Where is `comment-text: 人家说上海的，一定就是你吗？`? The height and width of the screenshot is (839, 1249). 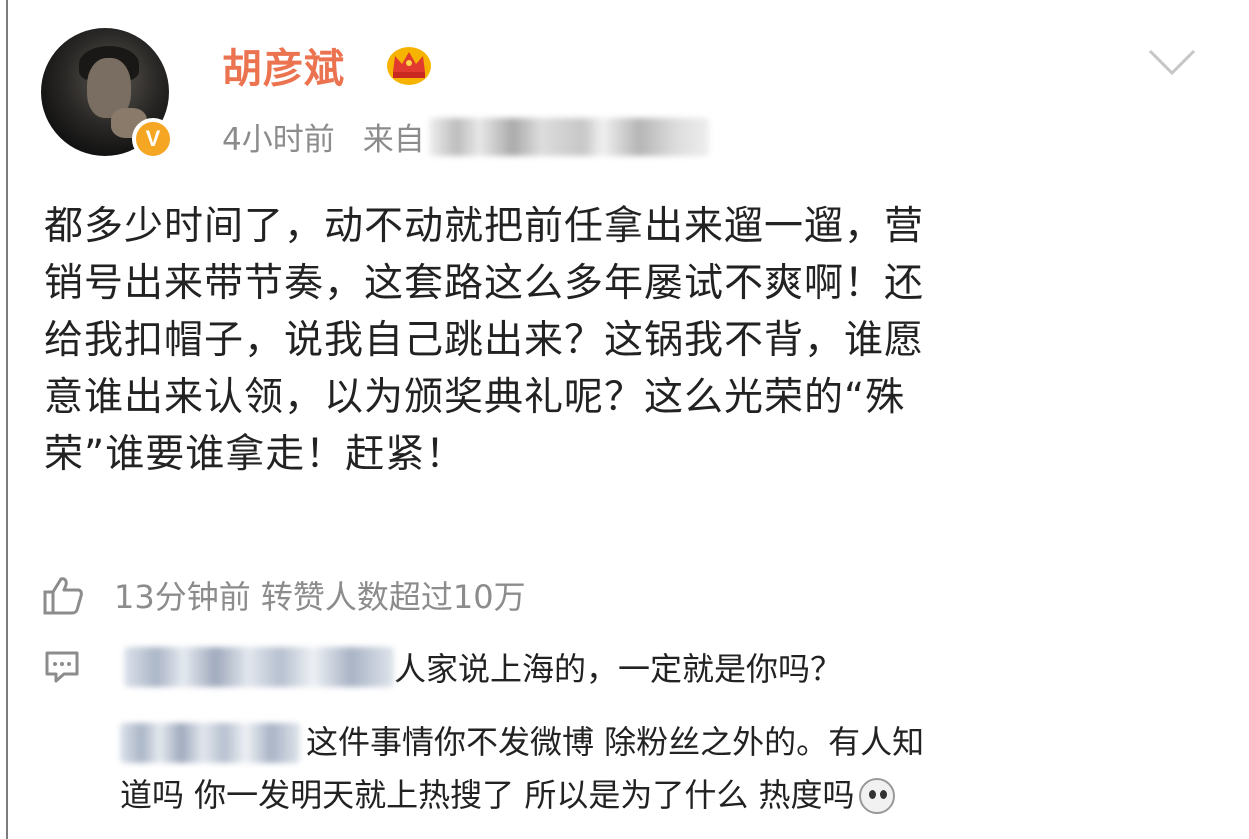 comment-text: 人家说上海的，一定就是你吗？ is located at coordinates (618, 669).